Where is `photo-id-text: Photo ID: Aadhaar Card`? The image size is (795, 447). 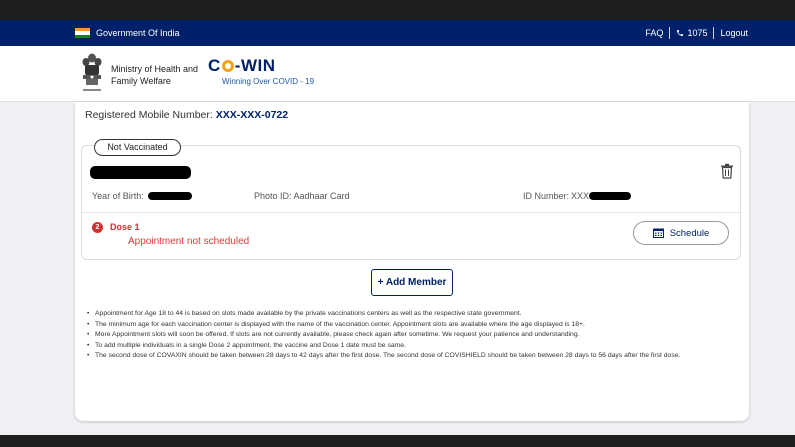
photo-id-text: Photo ID: Aadhaar Card is located at coordinates (302, 196).